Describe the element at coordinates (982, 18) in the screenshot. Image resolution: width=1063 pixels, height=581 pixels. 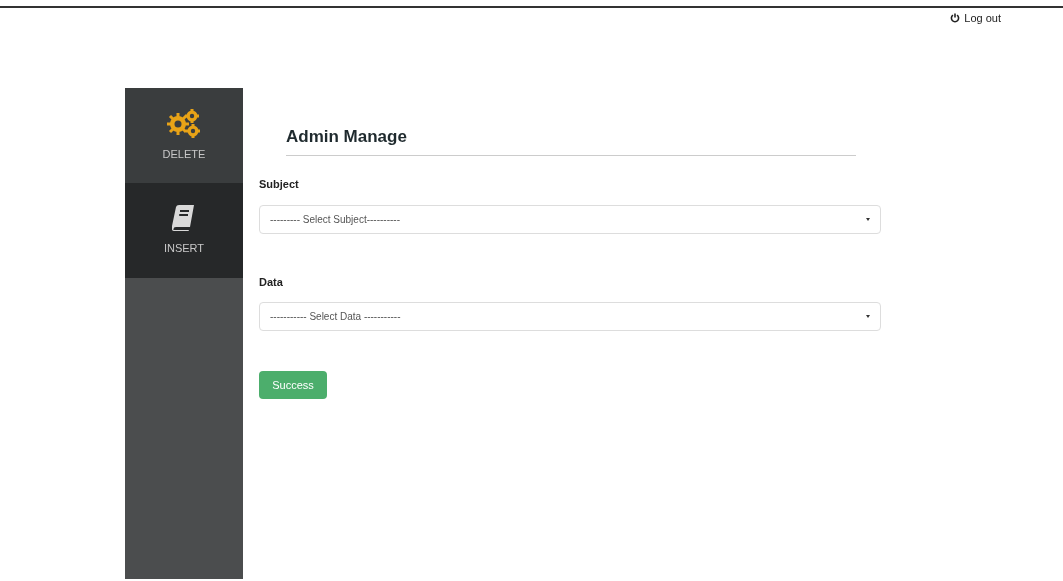
I see `logout-label: Log out` at that location.